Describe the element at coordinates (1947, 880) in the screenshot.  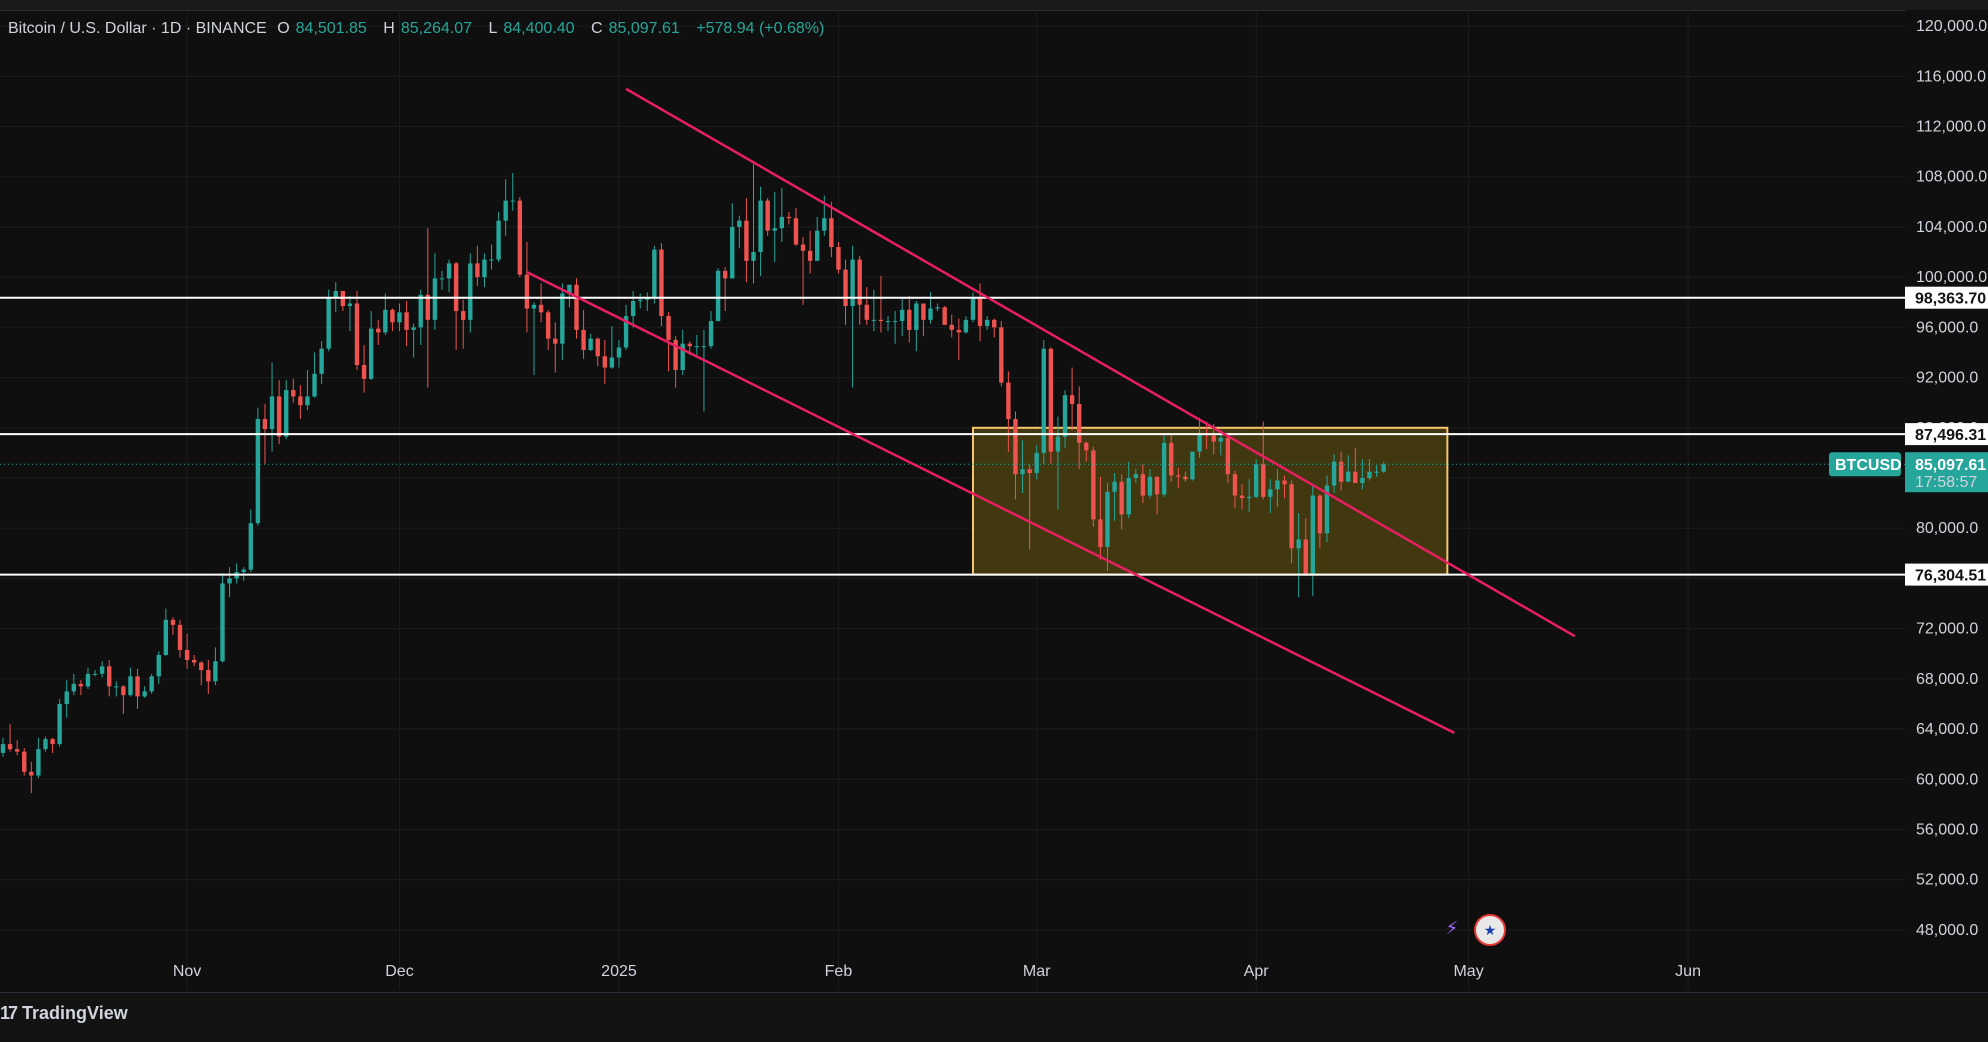
I see `price-tick-label: 52,000.0` at that location.